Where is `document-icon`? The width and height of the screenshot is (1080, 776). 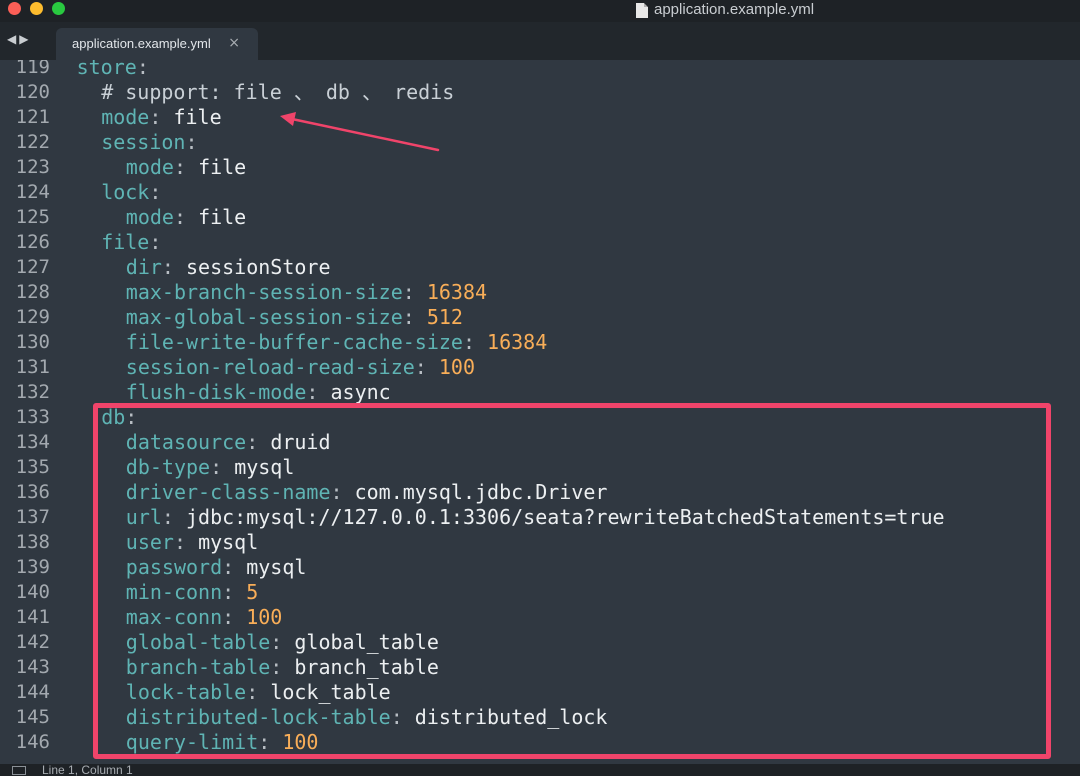 document-icon is located at coordinates (642, 10).